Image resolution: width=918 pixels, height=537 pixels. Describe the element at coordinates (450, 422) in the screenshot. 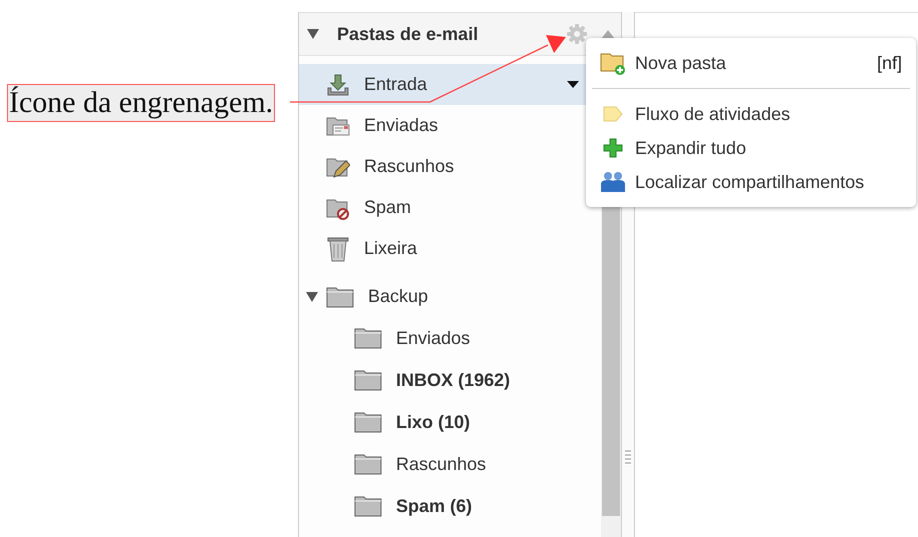

I see `folder-item: Lixo (10)` at that location.